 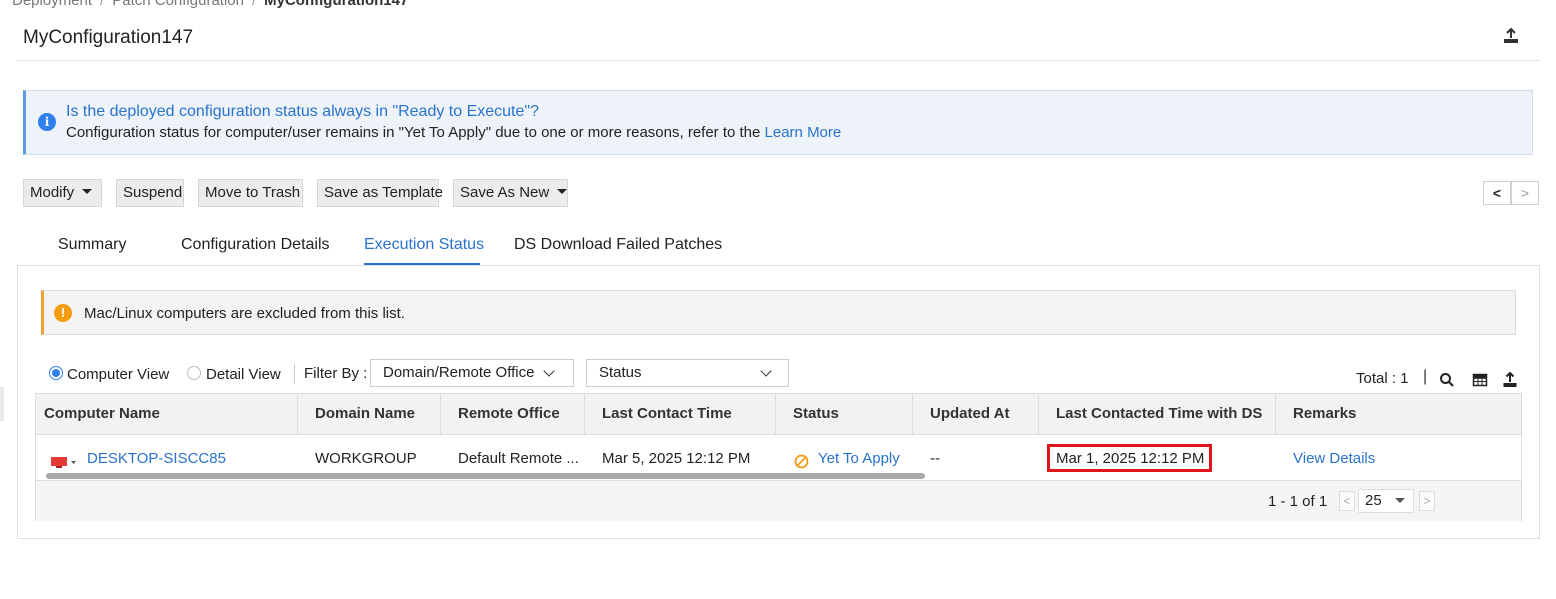 I want to click on status-select-value: Status, so click(x=620, y=372).